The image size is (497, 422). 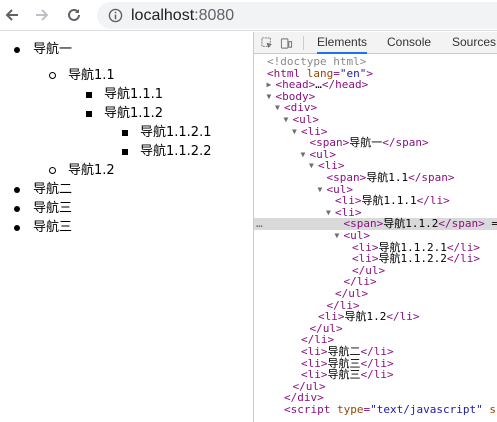 What do you see at coordinates (375, 143) in the screenshot?
I see `dom-node-line: <span>导航一</span>` at bounding box center [375, 143].